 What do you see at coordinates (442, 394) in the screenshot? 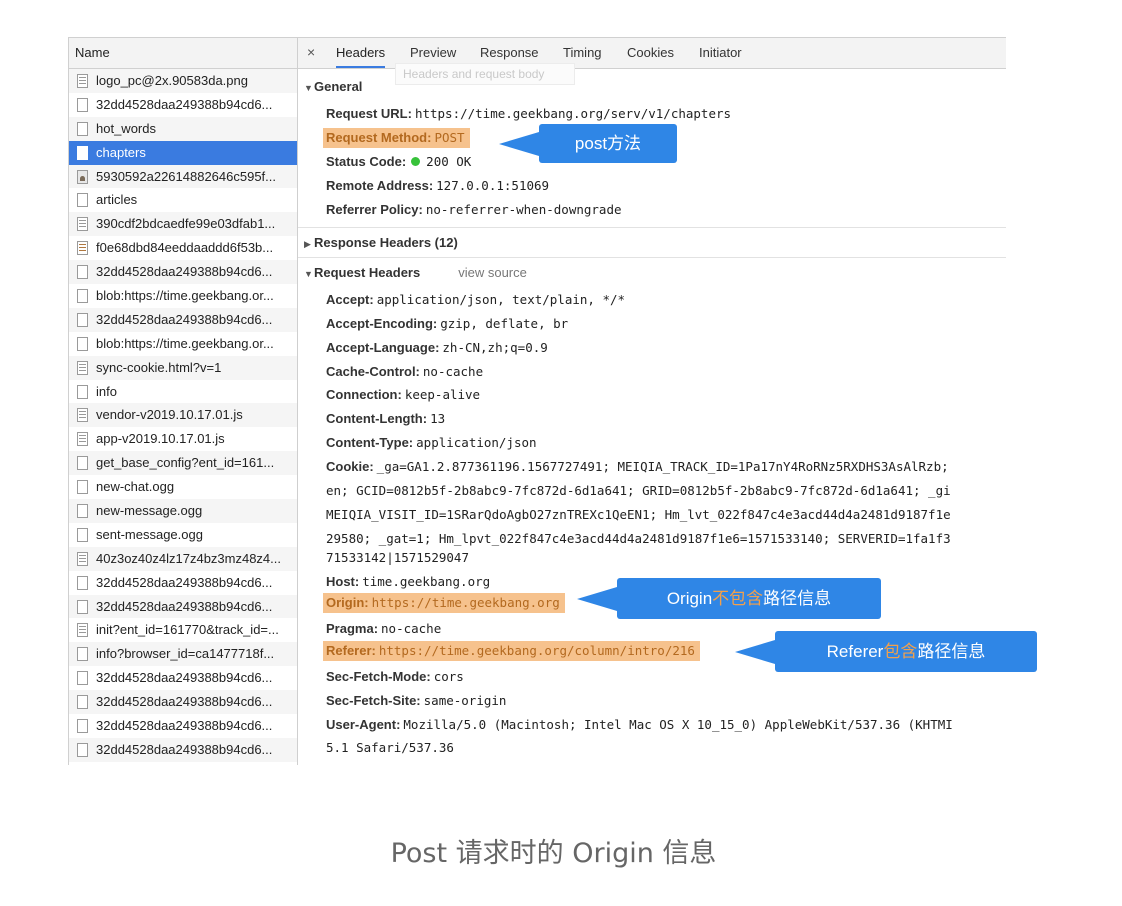
I see `connection-value: keep-alive` at bounding box center [442, 394].